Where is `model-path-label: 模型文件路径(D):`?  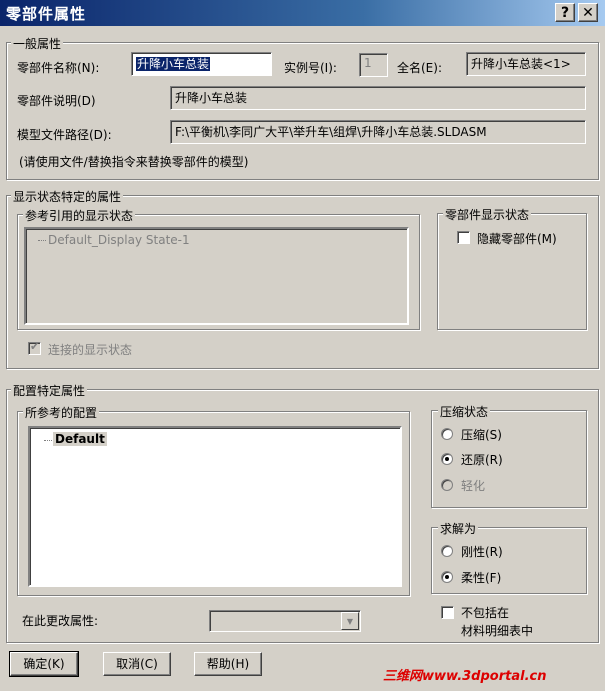 model-path-label: 模型文件路径(D): is located at coordinates (64, 135).